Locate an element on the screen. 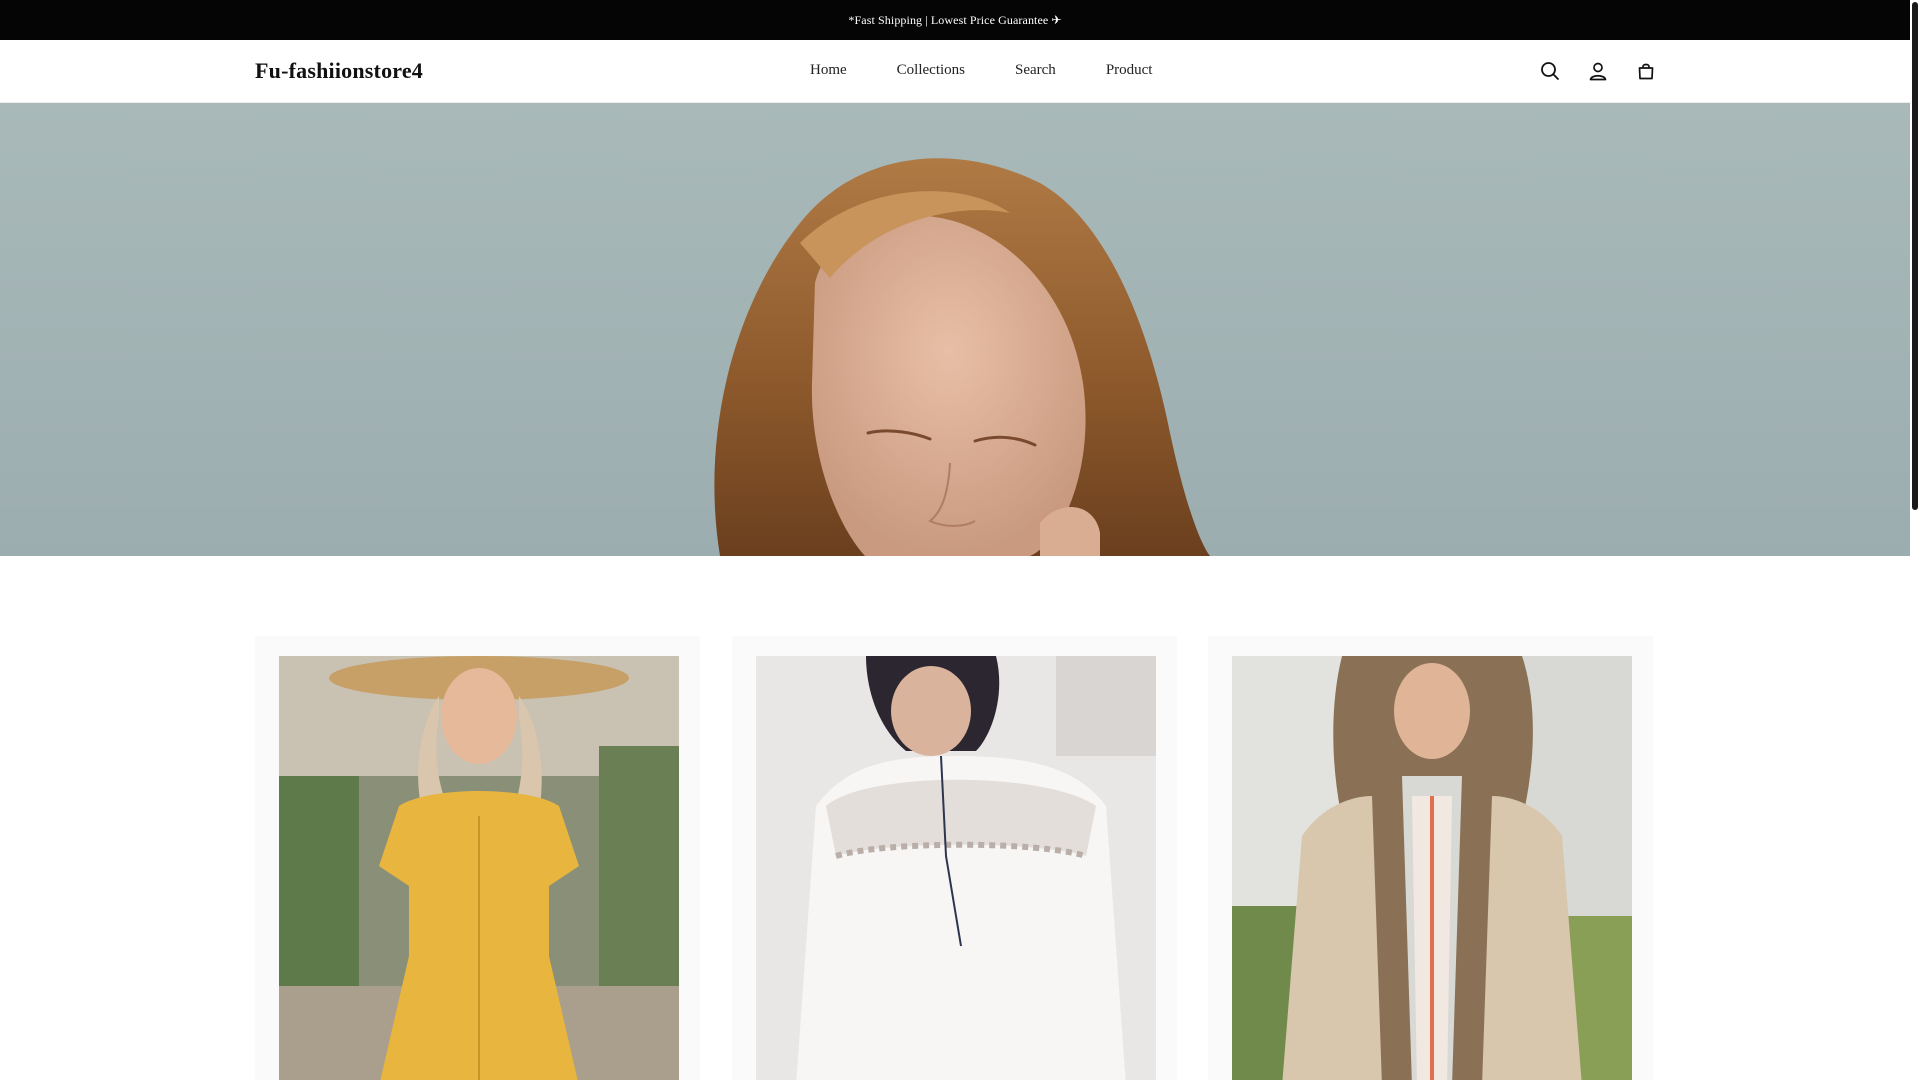 Image resolution: width=1920 pixels, height=1080 pixels. header-icons is located at coordinates (1598, 71).